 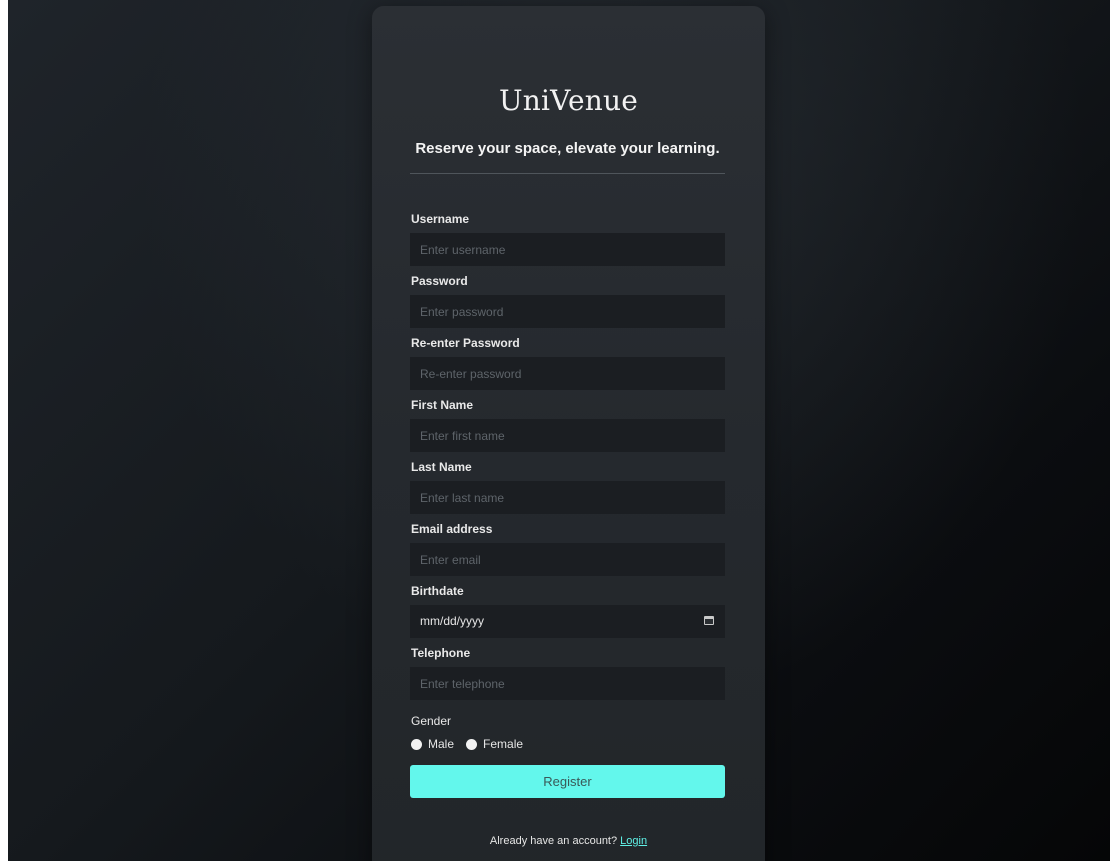 What do you see at coordinates (440, 219) in the screenshot?
I see `username-label: Username` at bounding box center [440, 219].